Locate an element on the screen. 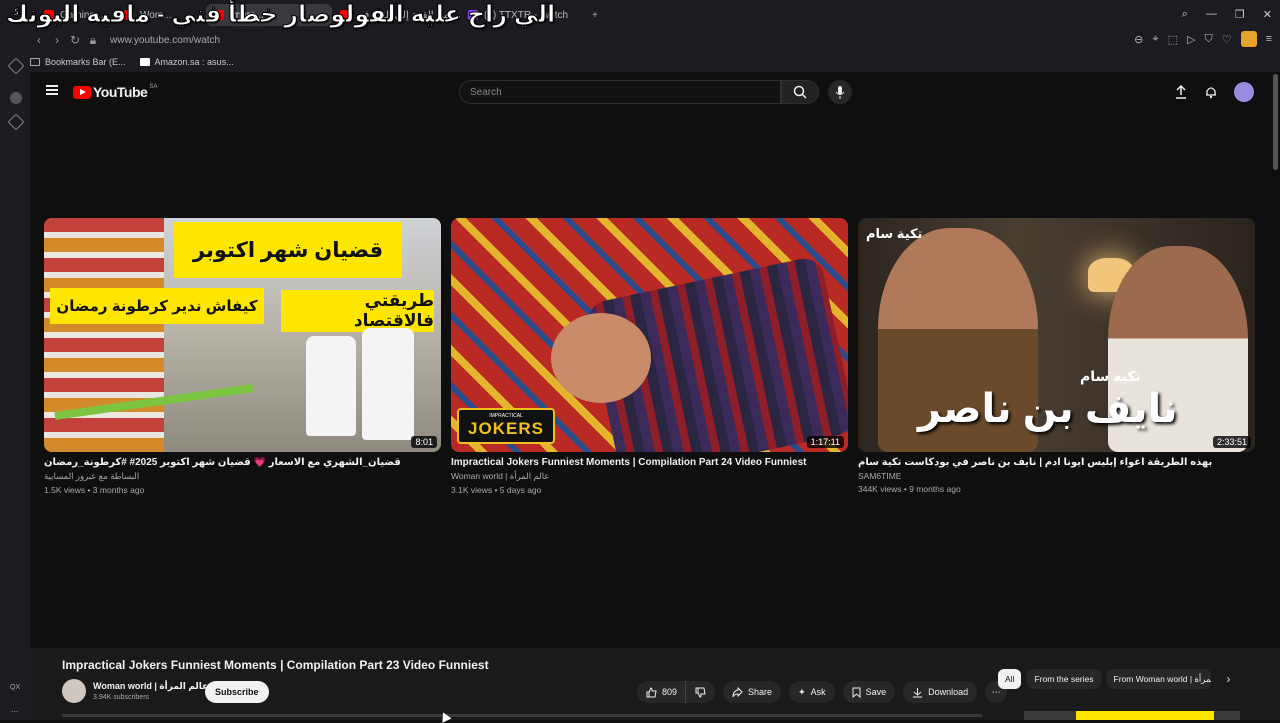  progress-track is located at coordinates (522, 715).